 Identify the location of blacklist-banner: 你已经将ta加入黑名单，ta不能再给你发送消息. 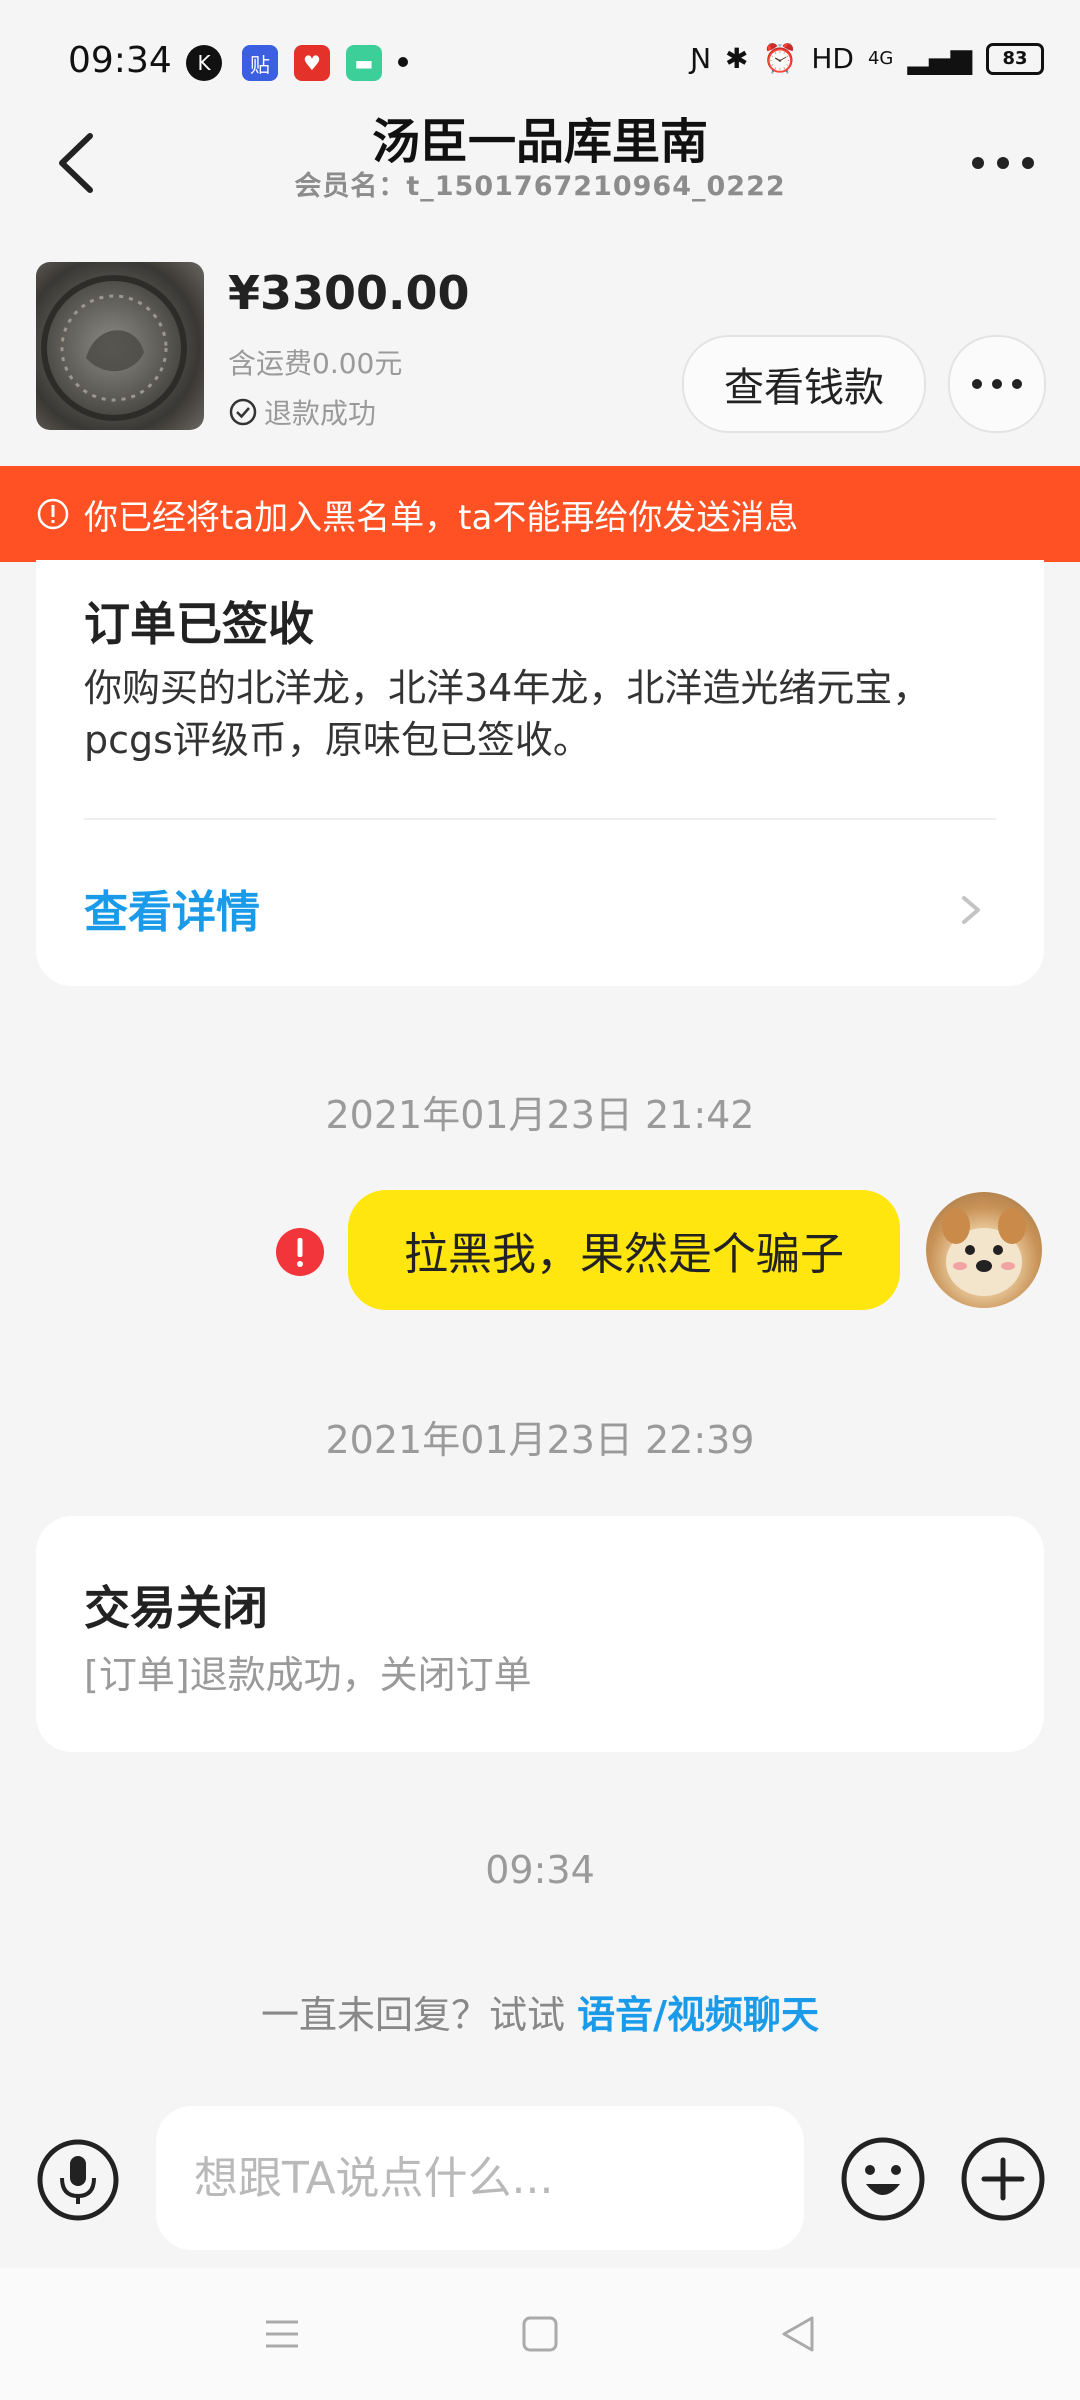
(540, 514).